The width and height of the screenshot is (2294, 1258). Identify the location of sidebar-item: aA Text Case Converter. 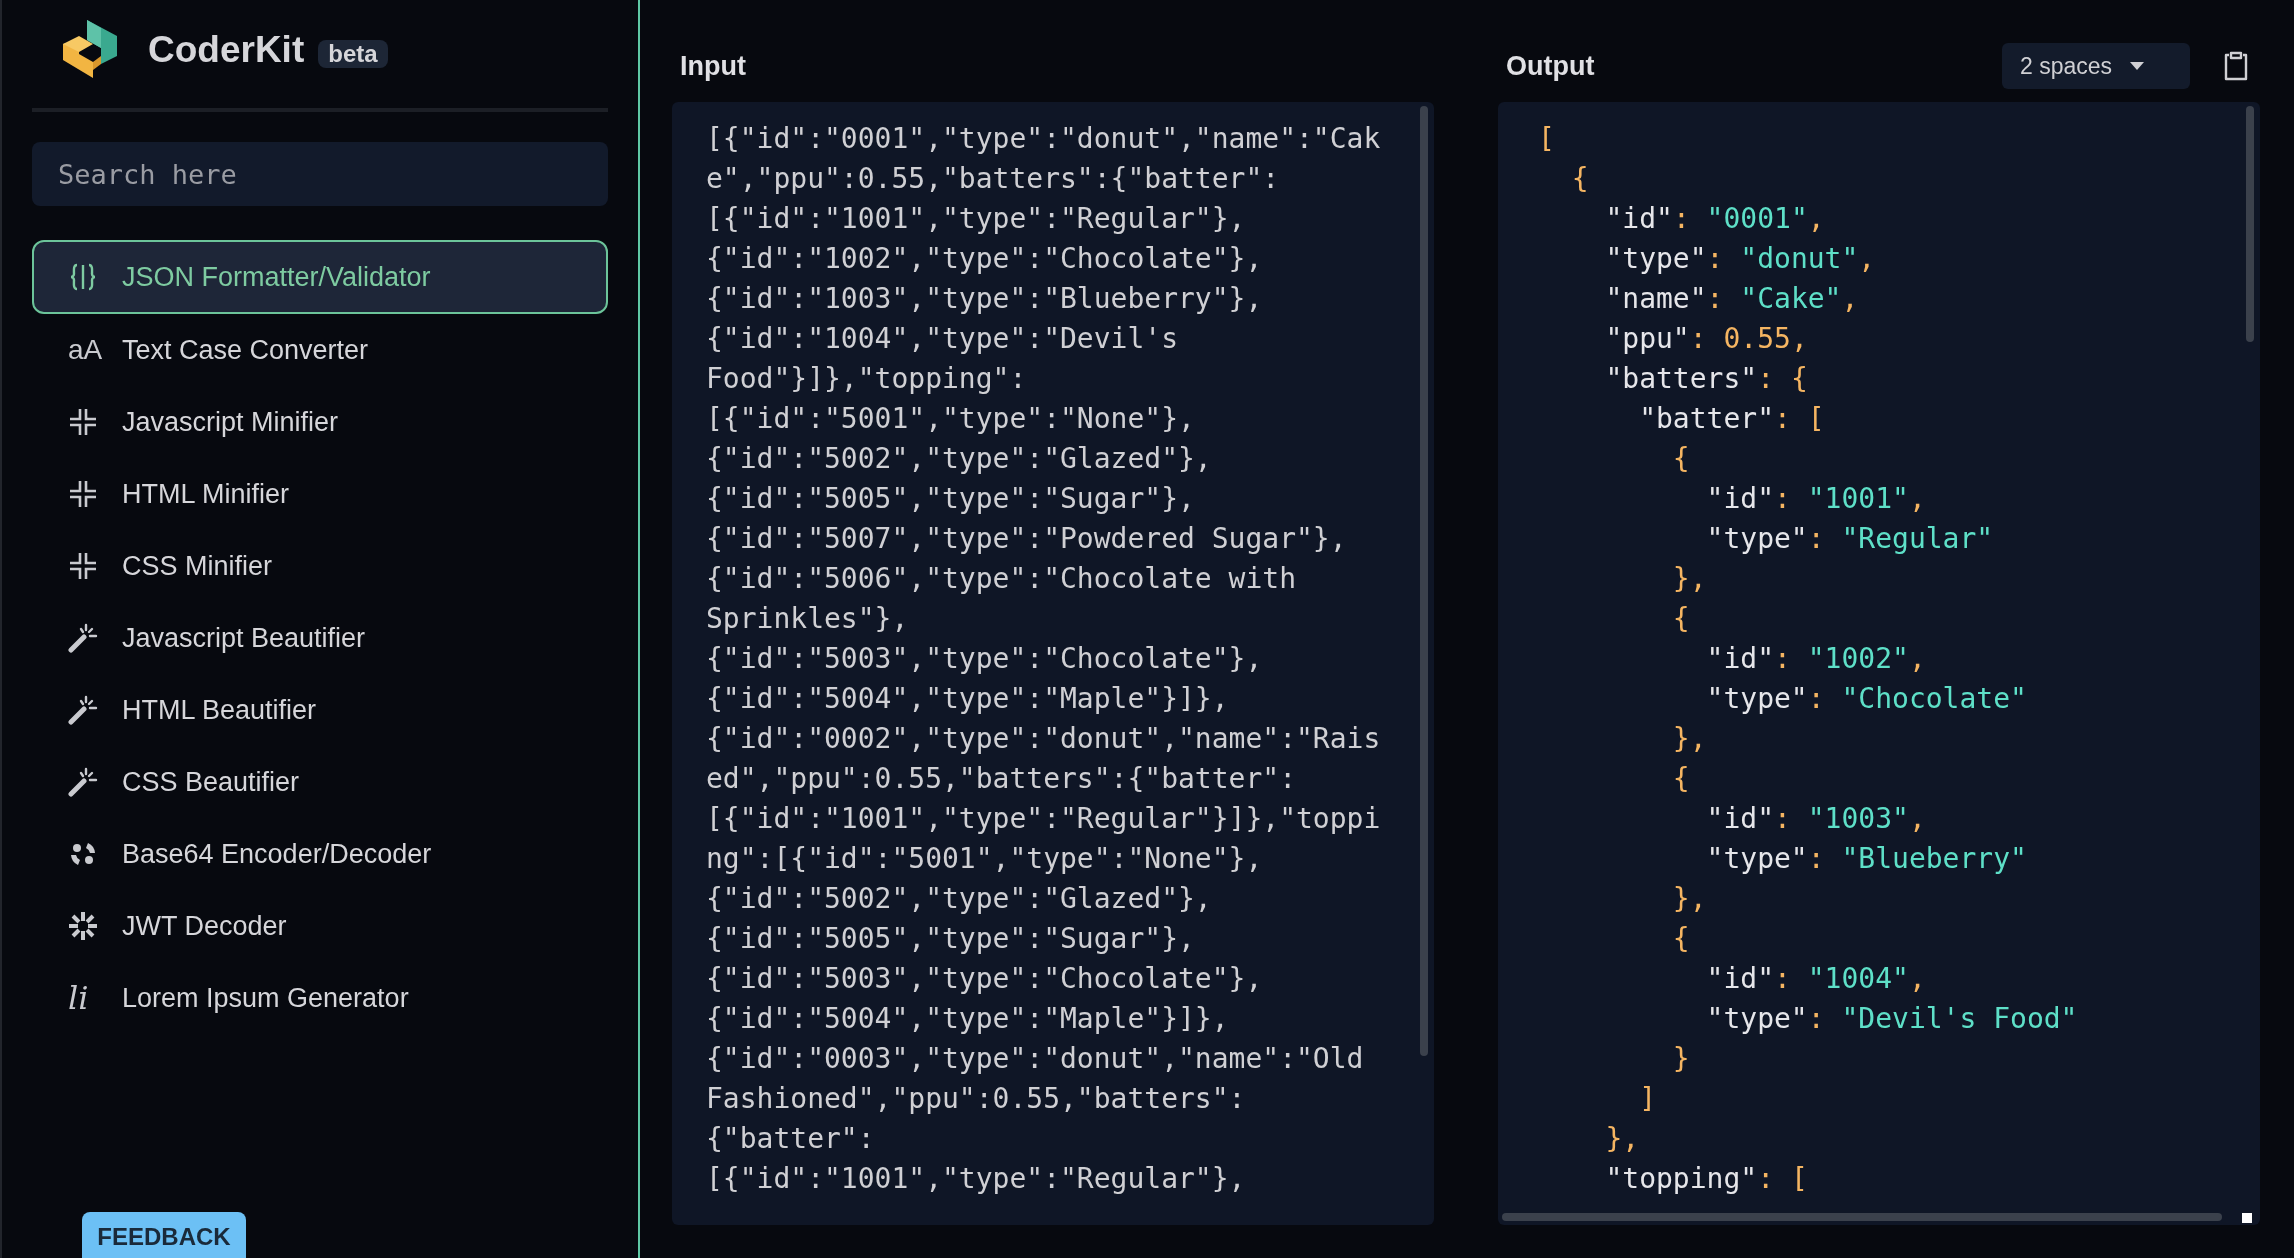
(320, 350).